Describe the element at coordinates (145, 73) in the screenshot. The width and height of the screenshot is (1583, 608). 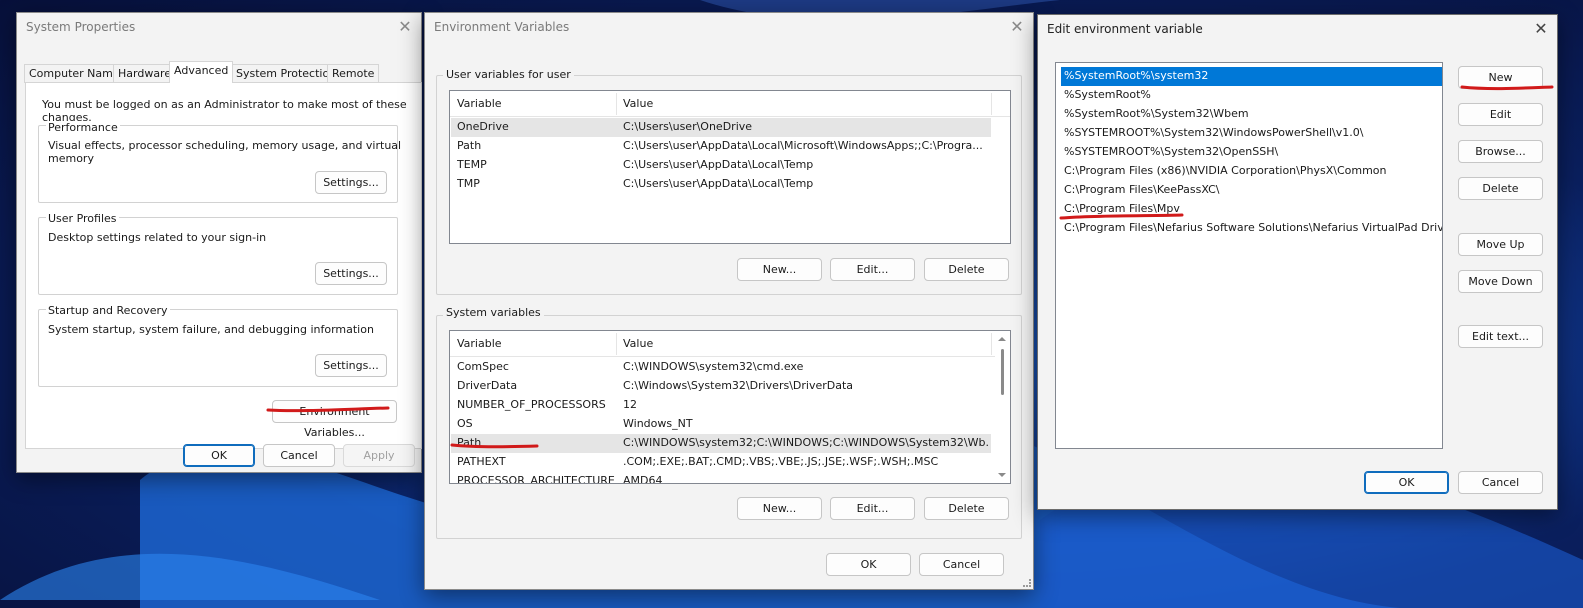
I see `tab-hardware: Hardware` at that location.